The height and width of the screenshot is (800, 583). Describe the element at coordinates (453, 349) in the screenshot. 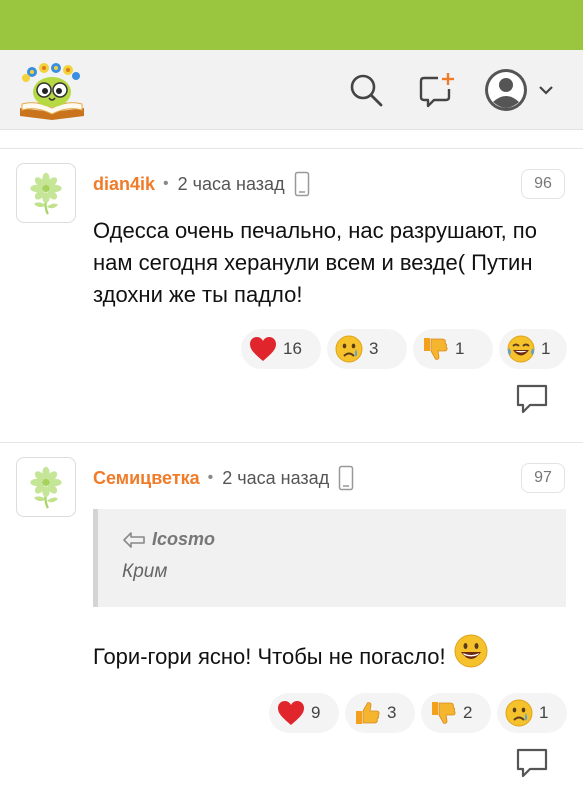

I see `reaction-thumbs-down: 1` at that location.